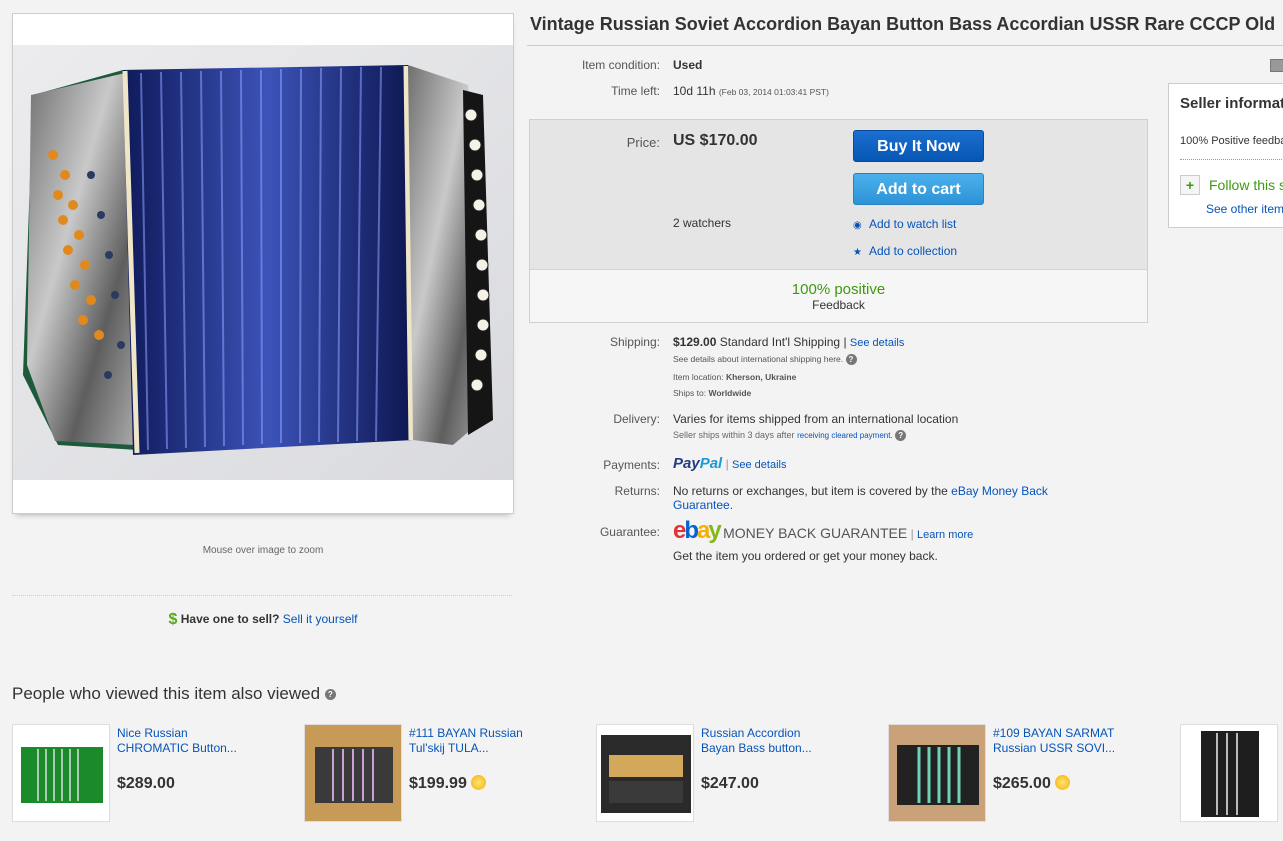  What do you see at coordinates (905, 45) in the screenshot?
I see `title-divider` at bounding box center [905, 45].